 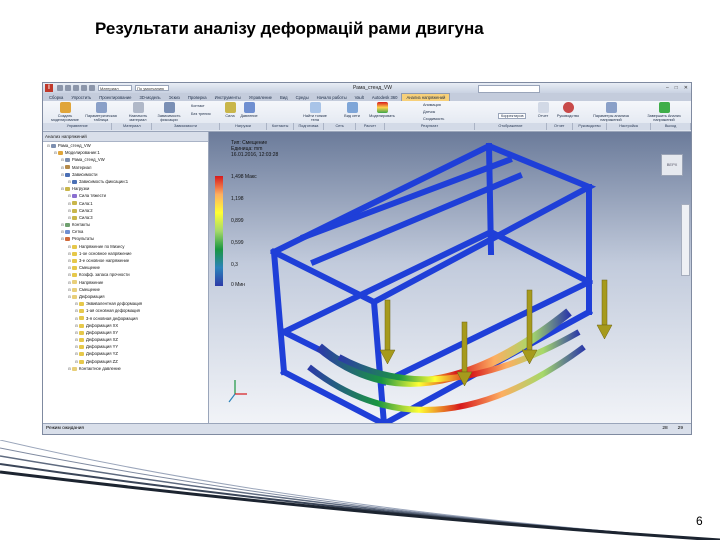 I want to click on pressure-button: Давление, so click(x=249, y=110).